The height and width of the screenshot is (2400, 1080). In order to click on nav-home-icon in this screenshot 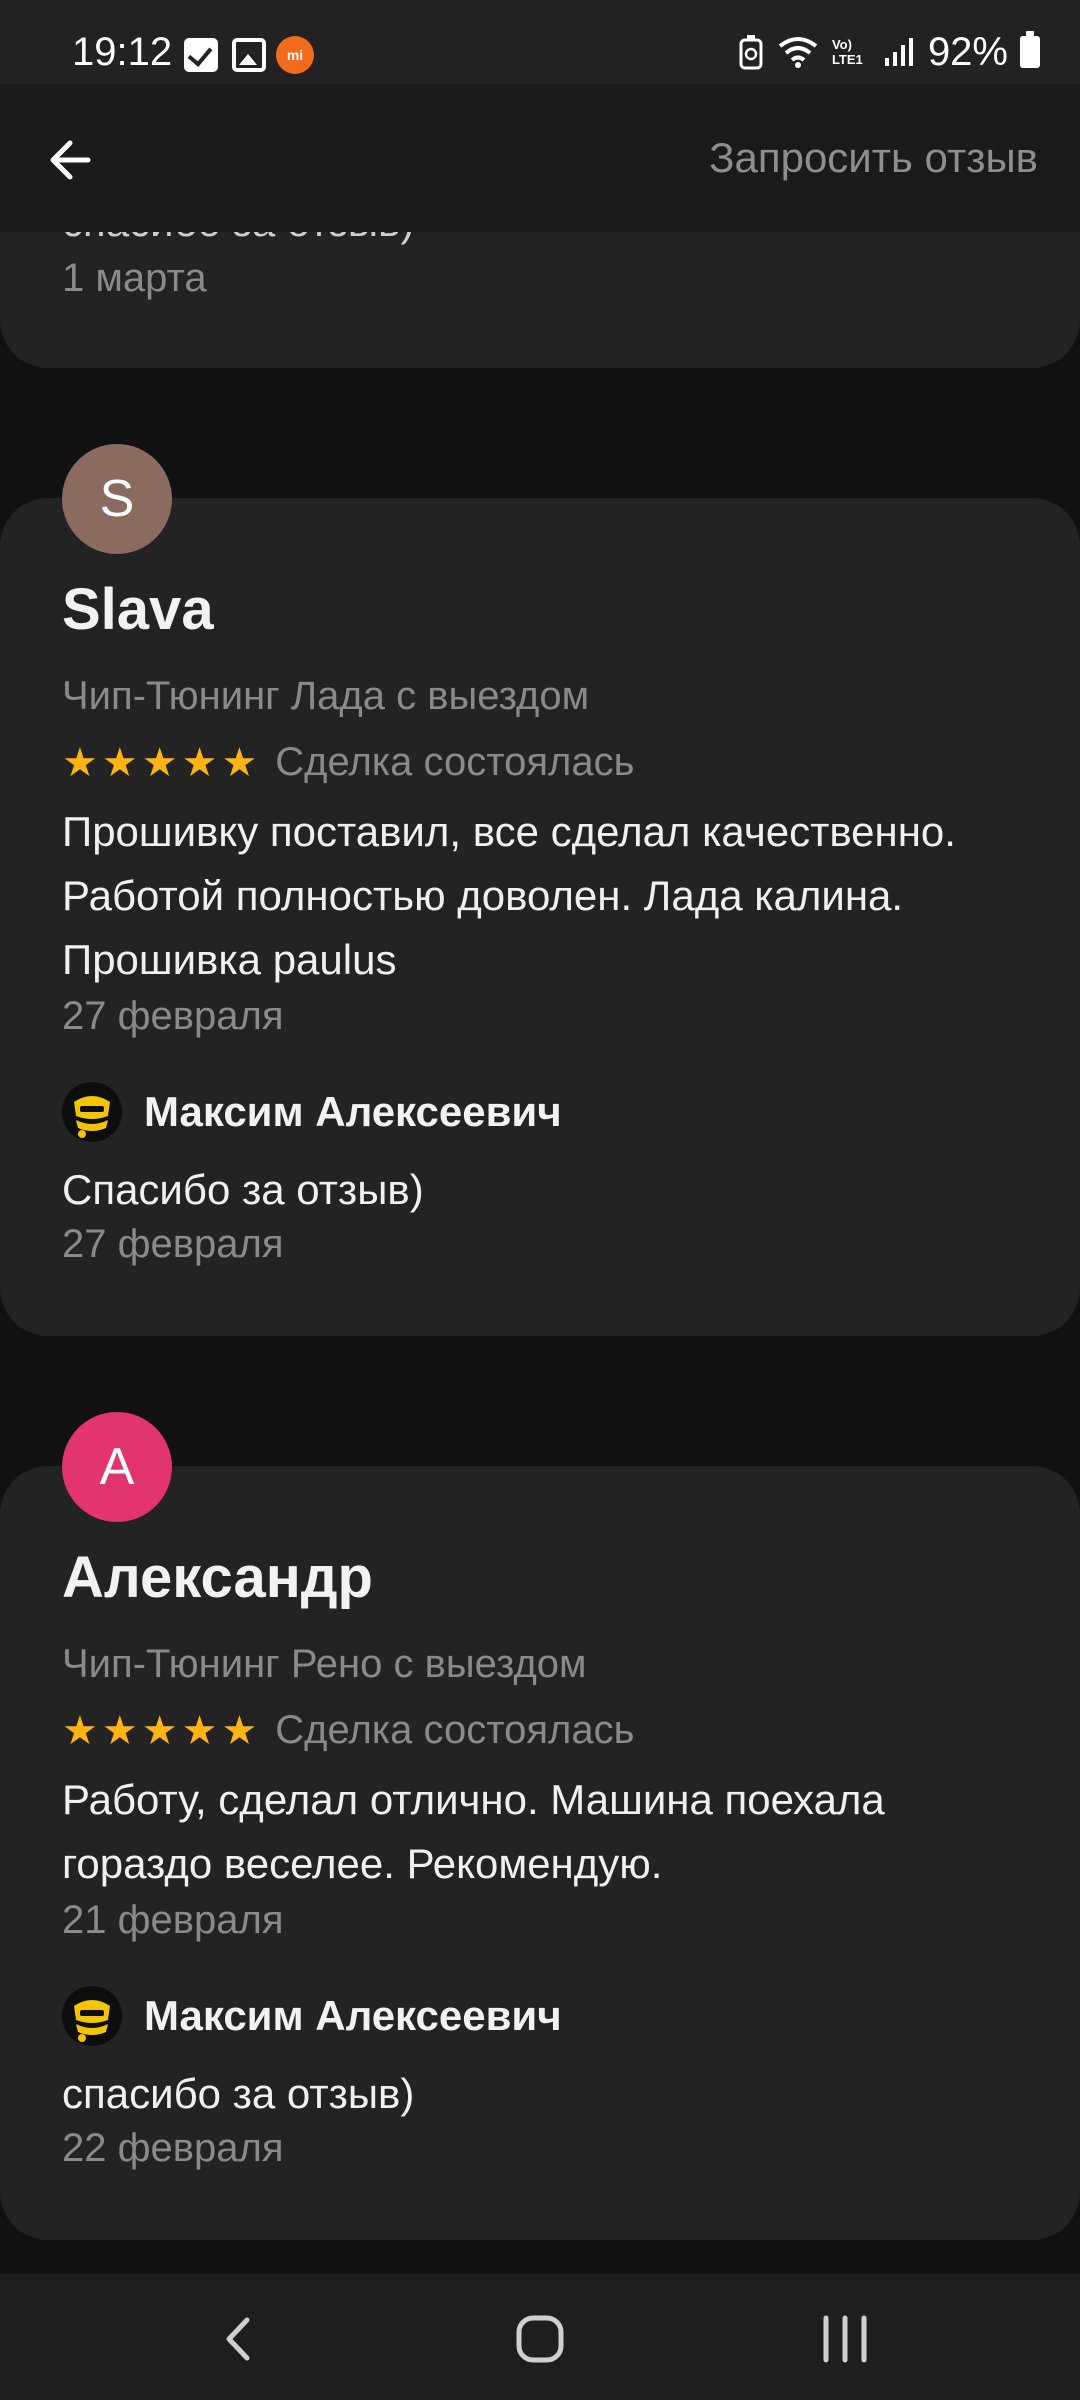, I will do `click(540, 2339)`.